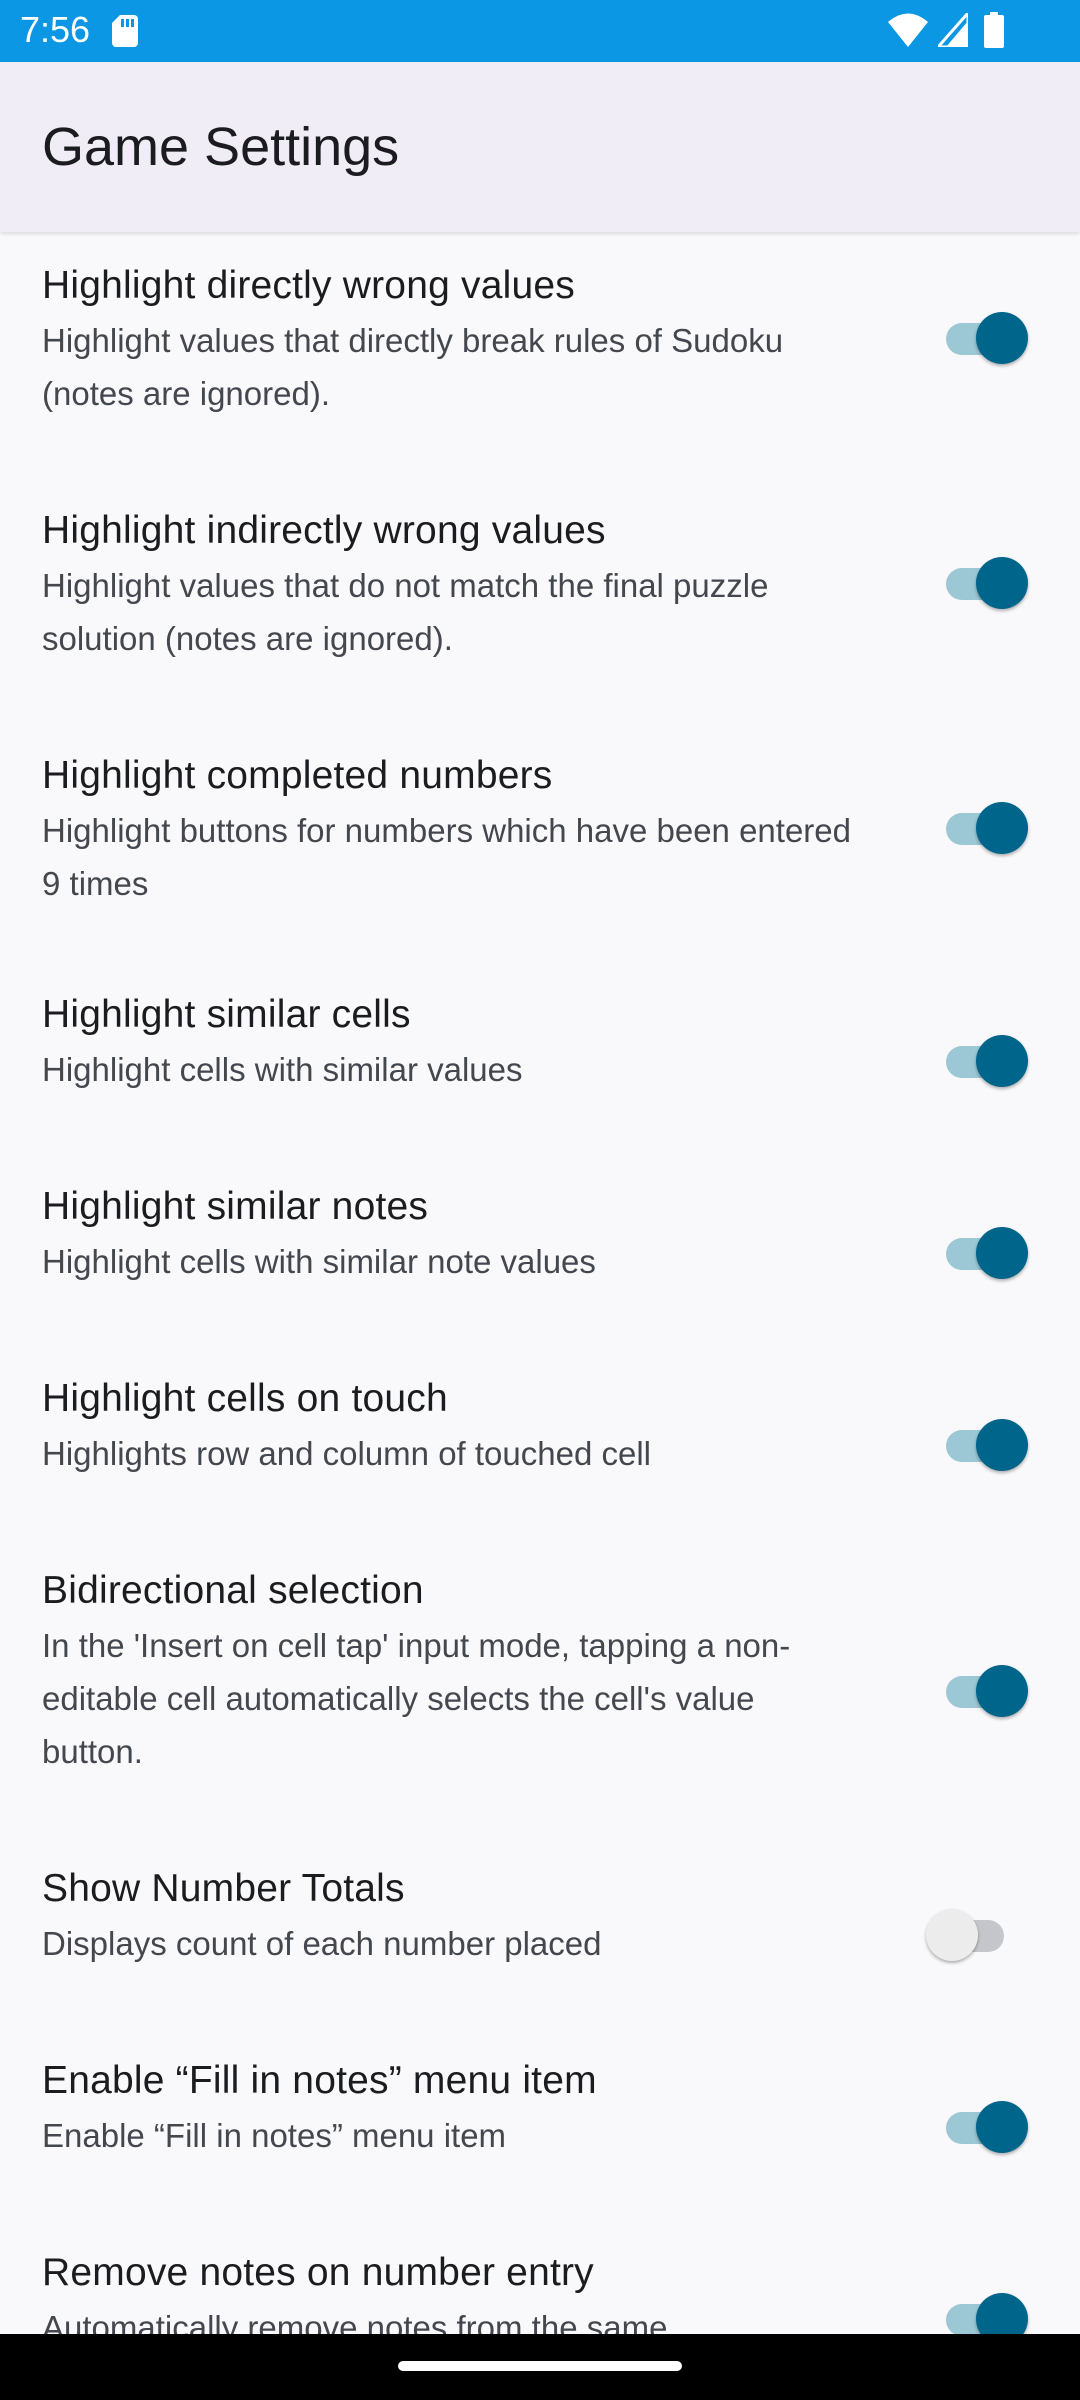  I want to click on sd-card-icon, so click(125, 31).